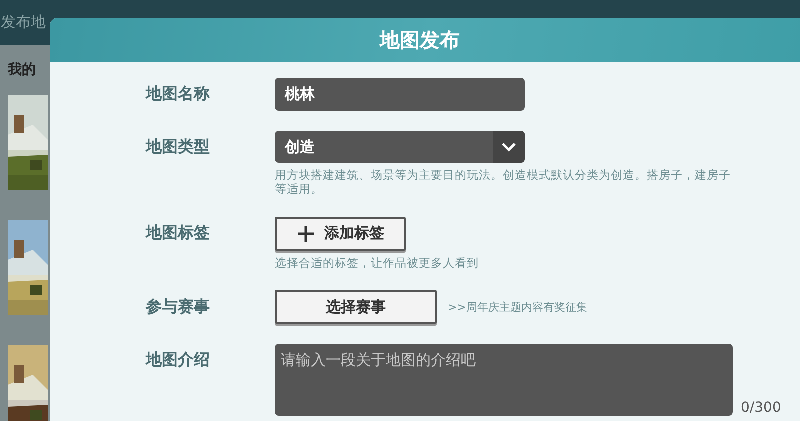 This screenshot has height=421, width=800. I want to click on hint-text: 用方块搭建建筑、场景等为主要目的玩法。创造模式默认分类为创造。搭房子，建房子等适用。, so click(503, 182).